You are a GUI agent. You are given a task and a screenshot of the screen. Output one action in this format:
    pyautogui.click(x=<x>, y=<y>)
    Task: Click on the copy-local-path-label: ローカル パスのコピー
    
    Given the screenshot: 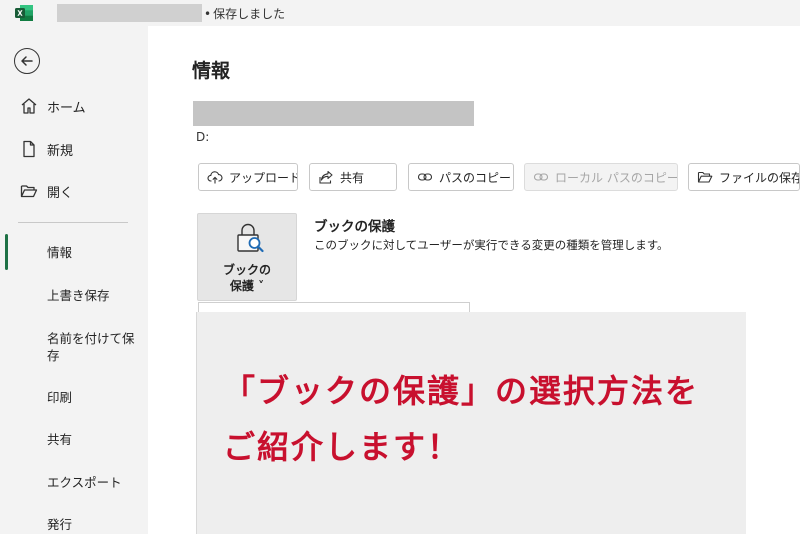 What is the action you would take?
    pyautogui.click(x=616, y=177)
    